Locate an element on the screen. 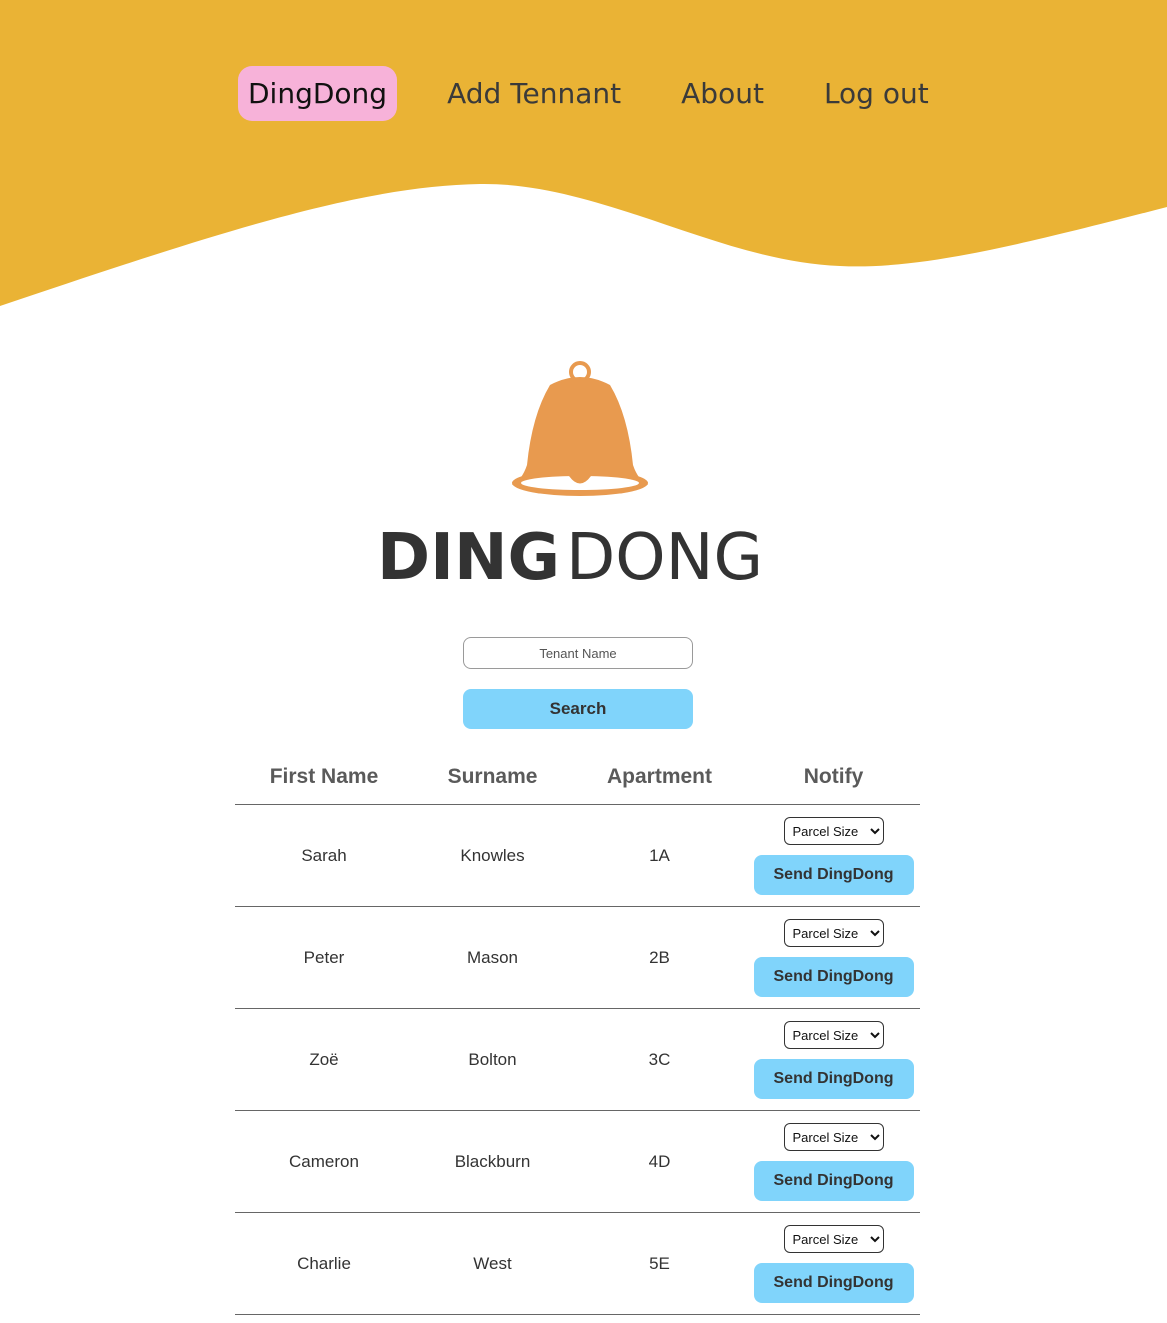 The height and width of the screenshot is (1323, 1167). table-row: Zoë Bolton 3C Parcel Size Send DingDong is located at coordinates (577, 1059).